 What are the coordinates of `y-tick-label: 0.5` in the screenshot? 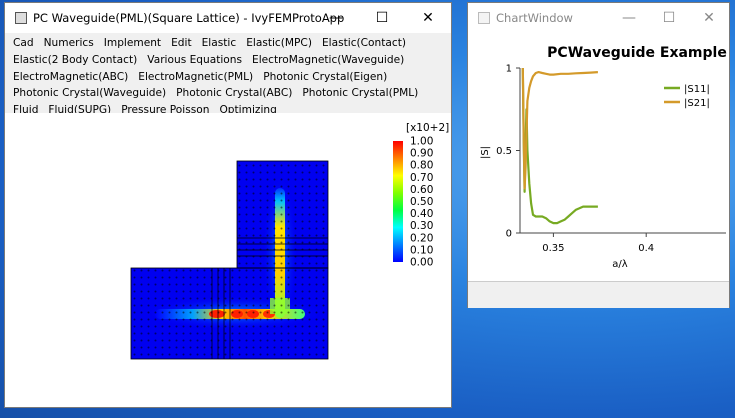 It's located at (504, 151).